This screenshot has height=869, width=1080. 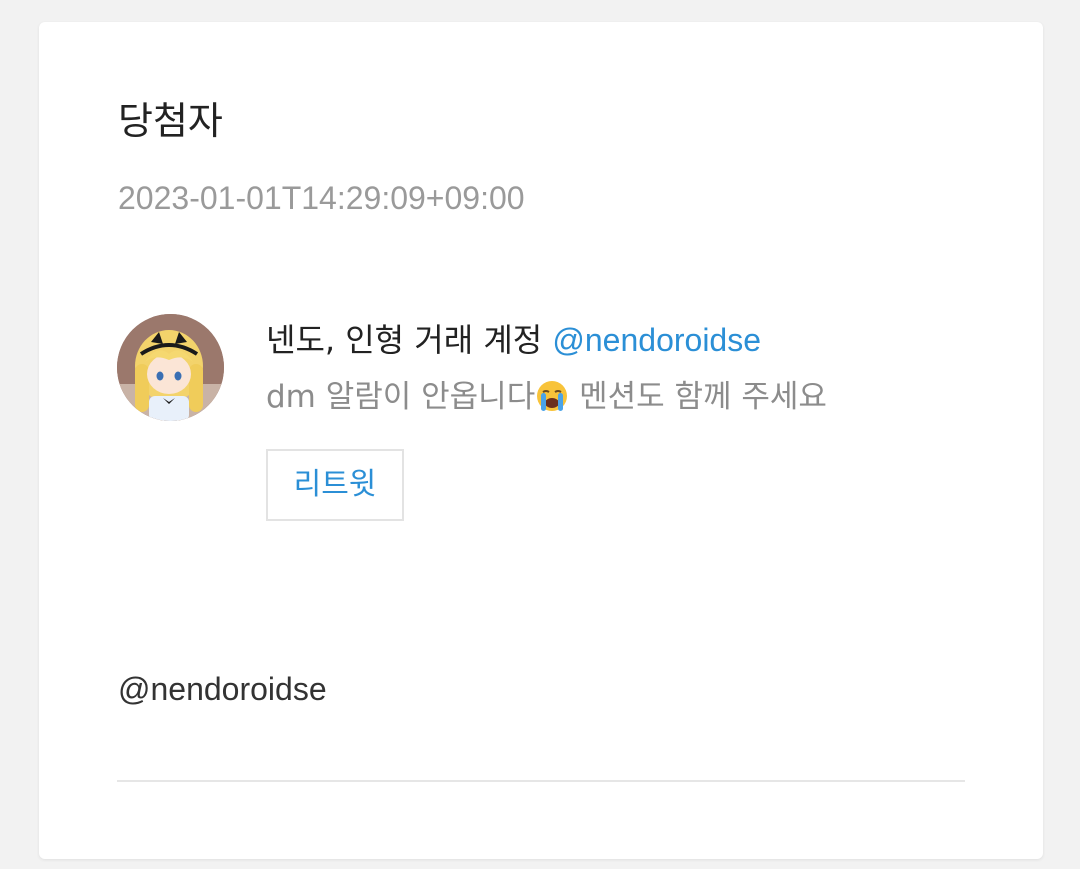 I want to click on avatar, so click(x=170, y=367).